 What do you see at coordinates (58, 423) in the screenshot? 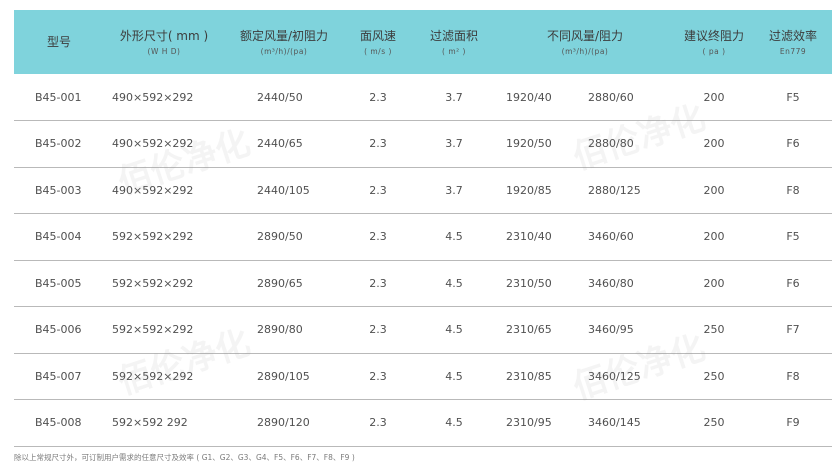
I see `cell-model: B45-008` at bounding box center [58, 423].